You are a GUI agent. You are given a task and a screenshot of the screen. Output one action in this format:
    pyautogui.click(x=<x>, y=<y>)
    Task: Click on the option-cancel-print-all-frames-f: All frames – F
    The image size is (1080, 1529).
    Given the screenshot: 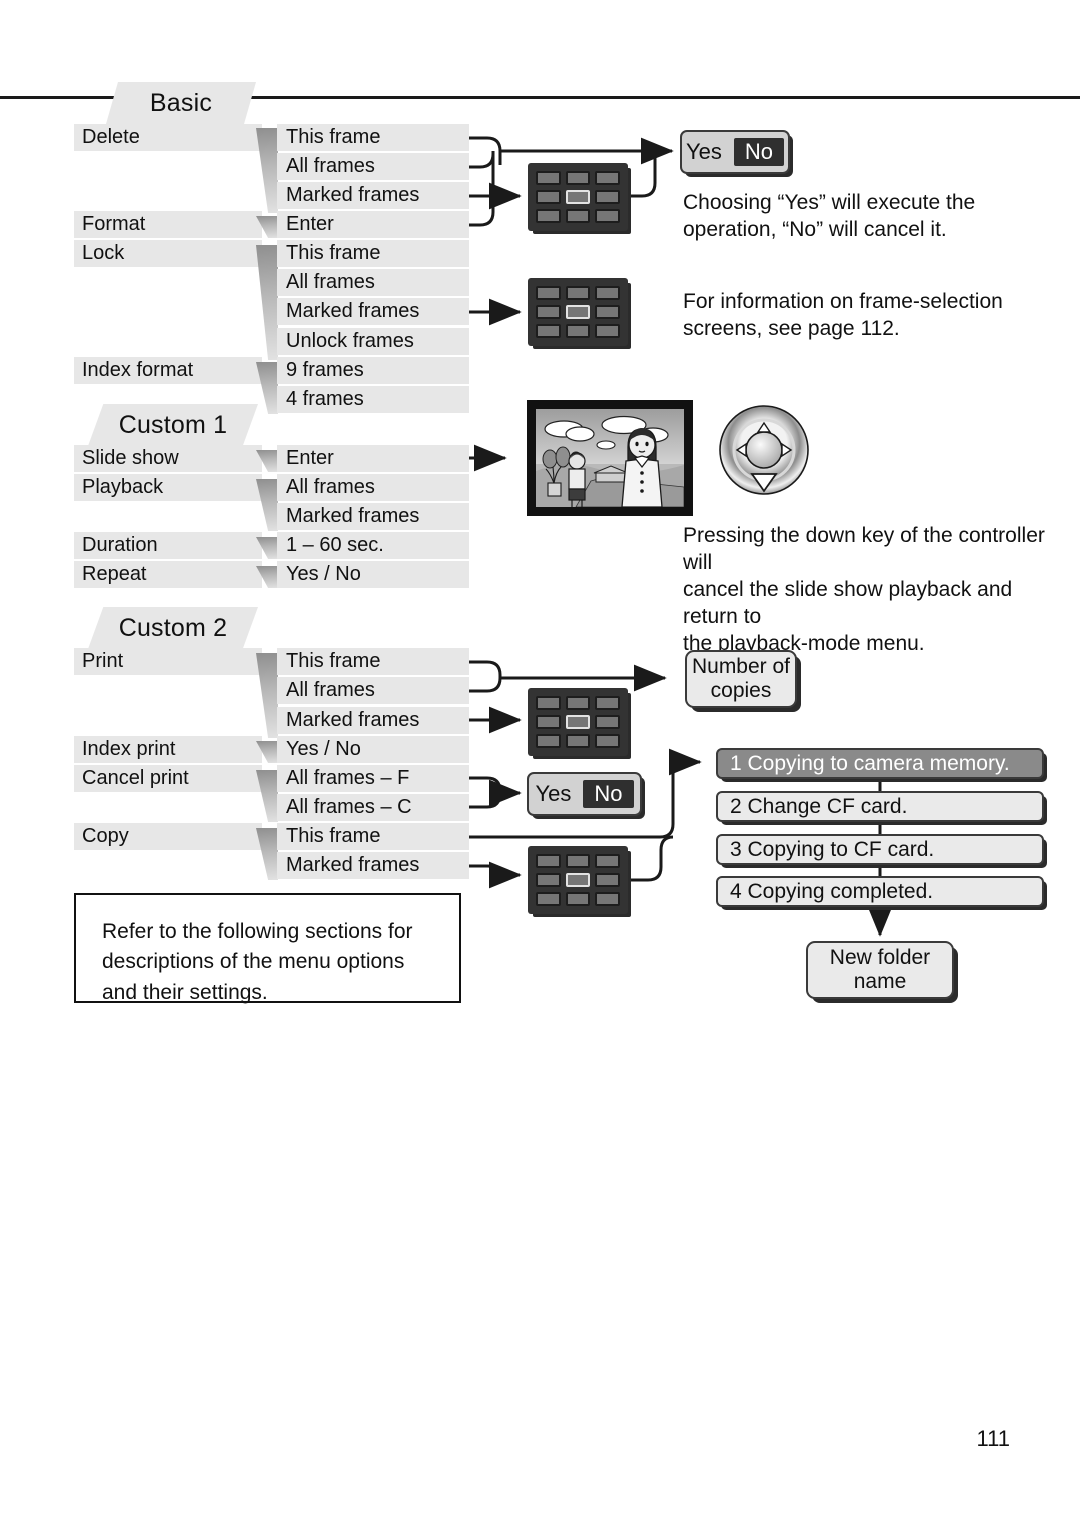 What is the action you would take?
    pyautogui.click(x=373, y=778)
    